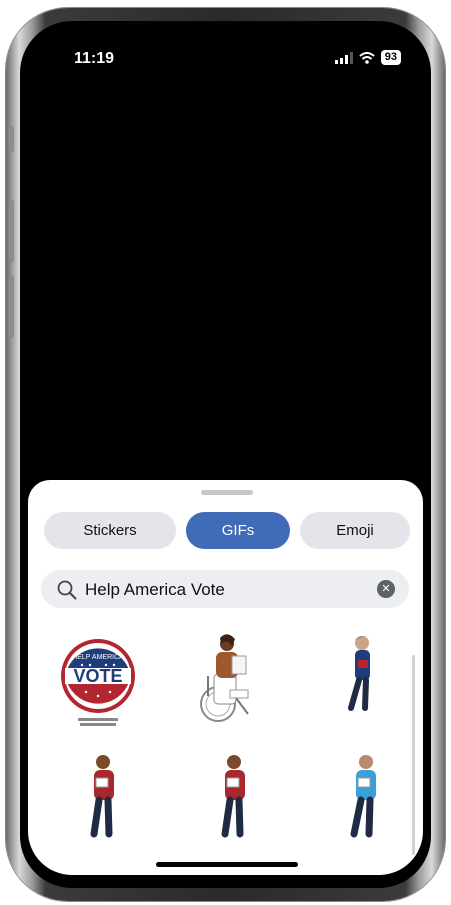 The image size is (451, 905). I want to click on volume-up-button, so click(11, 231).